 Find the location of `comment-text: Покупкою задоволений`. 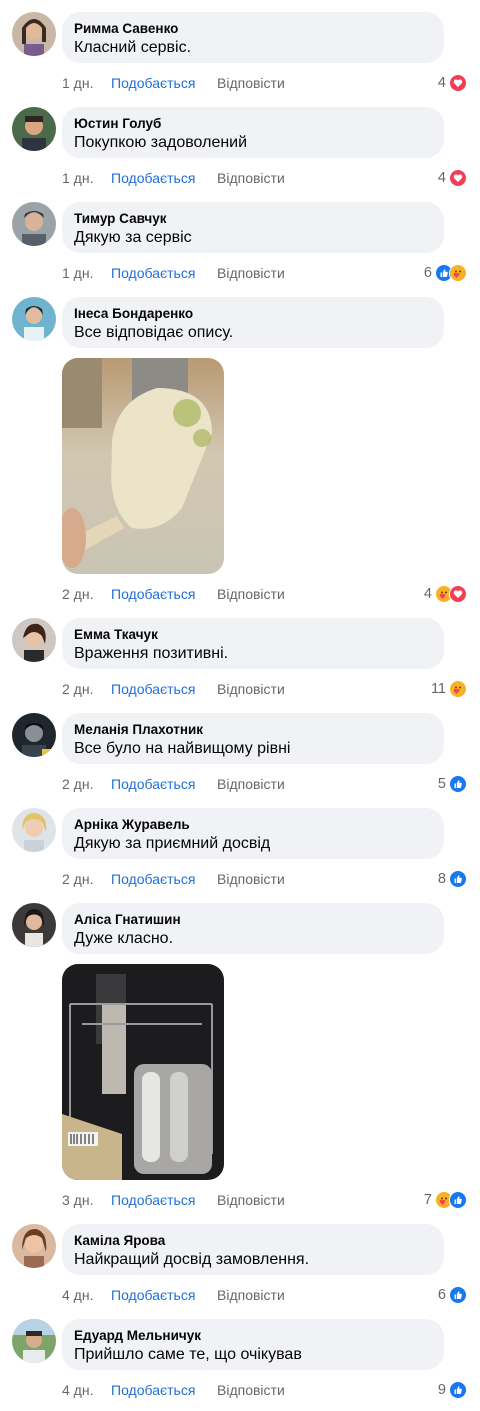

comment-text: Покупкою задоволений is located at coordinates (161, 142).